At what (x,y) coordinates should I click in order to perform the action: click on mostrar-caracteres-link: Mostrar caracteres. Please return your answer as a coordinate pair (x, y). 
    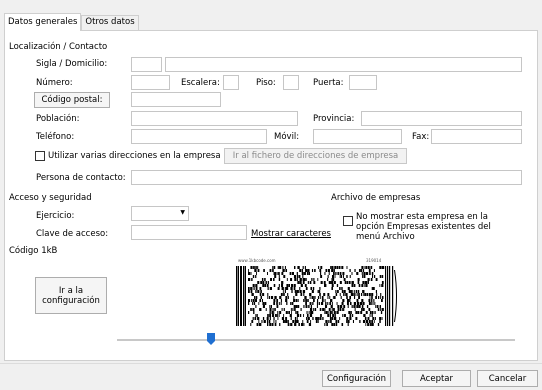
    Looking at the image, I should click on (291, 234).